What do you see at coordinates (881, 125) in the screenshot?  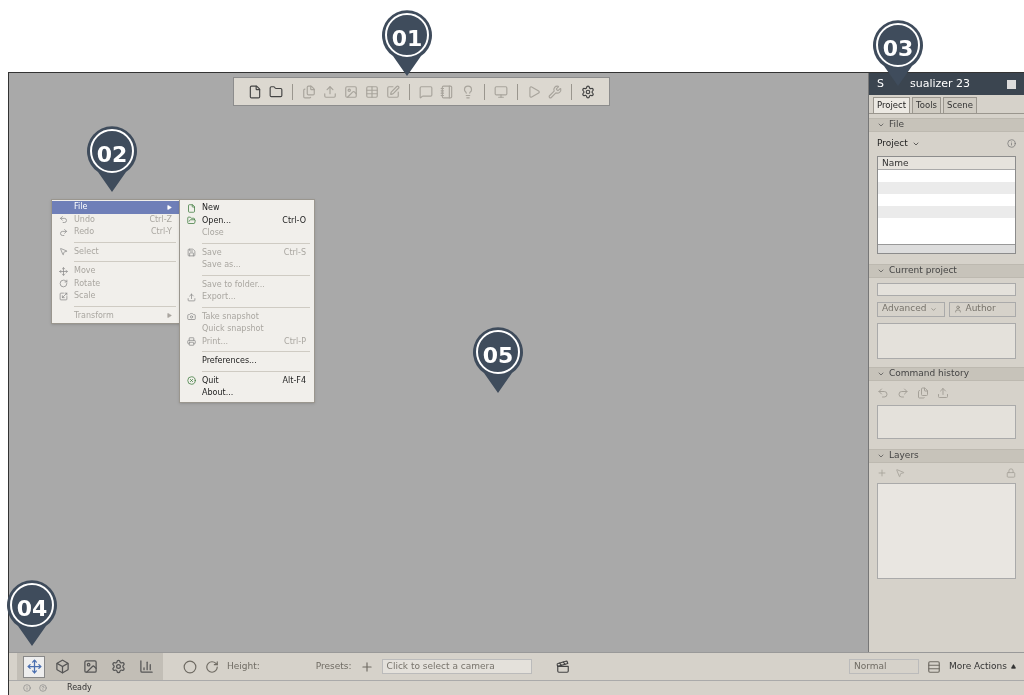 I see `collapse-icon` at bounding box center [881, 125].